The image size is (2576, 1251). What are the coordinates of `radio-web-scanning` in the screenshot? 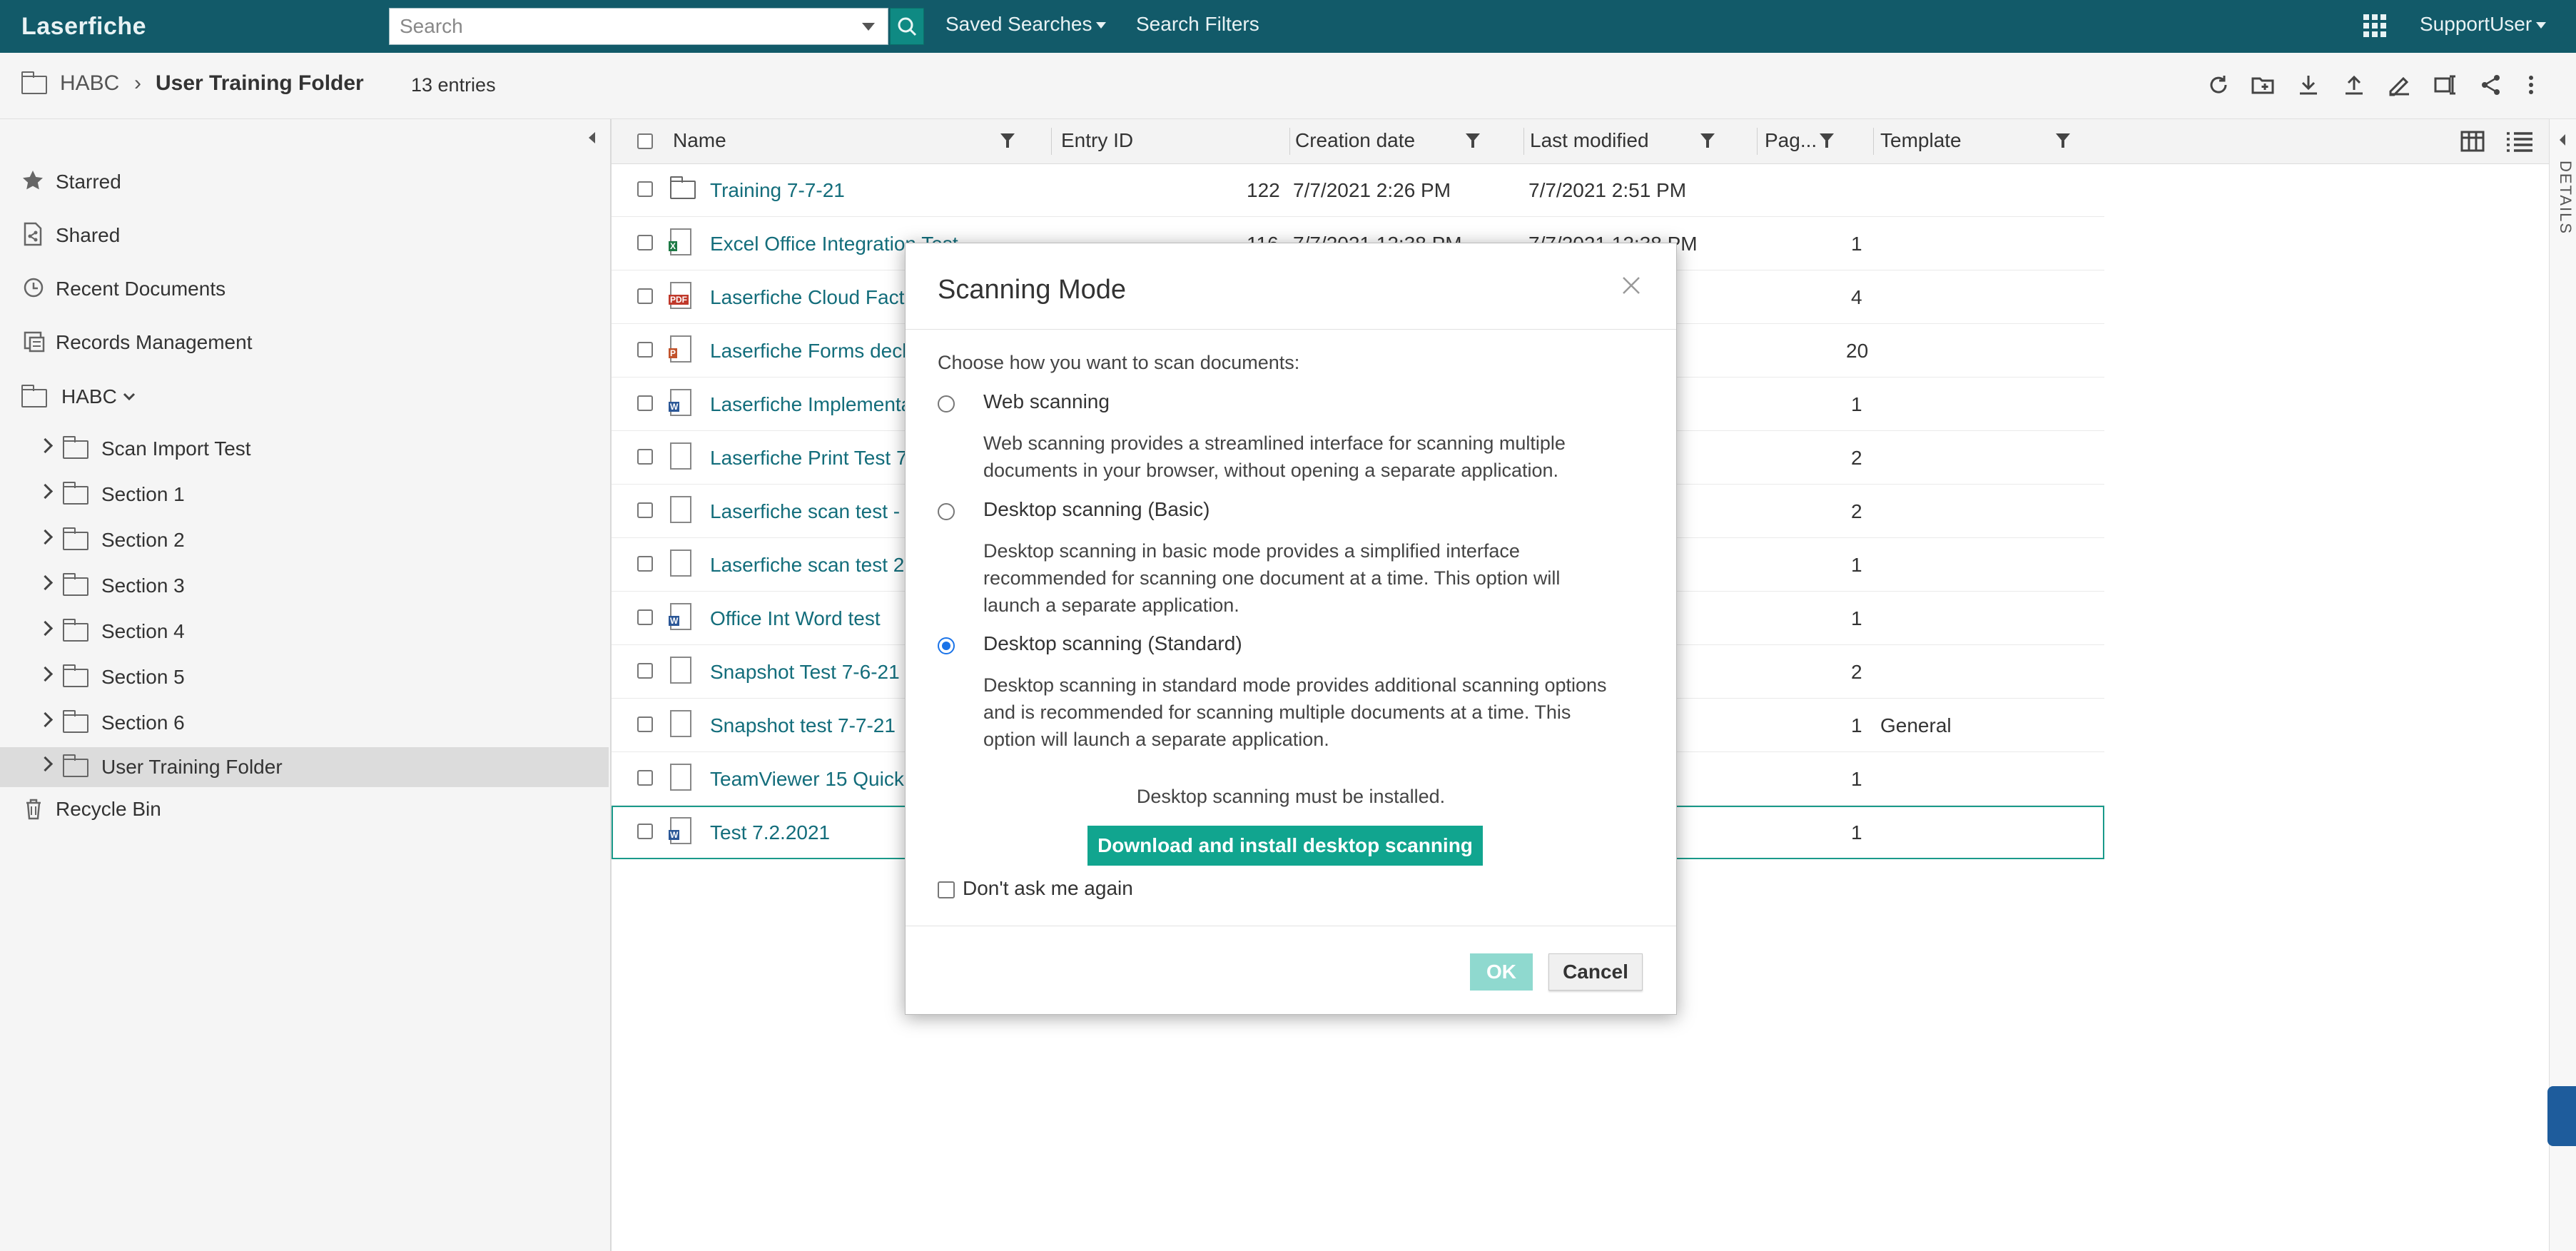 It's located at (947, 403).